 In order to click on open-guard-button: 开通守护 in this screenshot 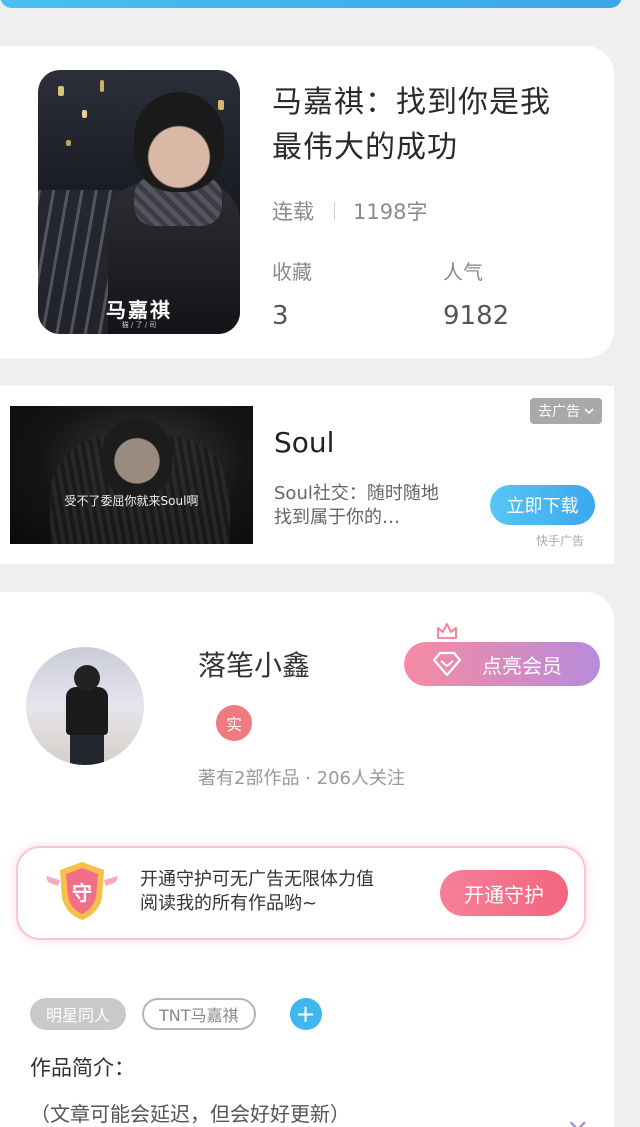, I will do `click(504, 893)`.